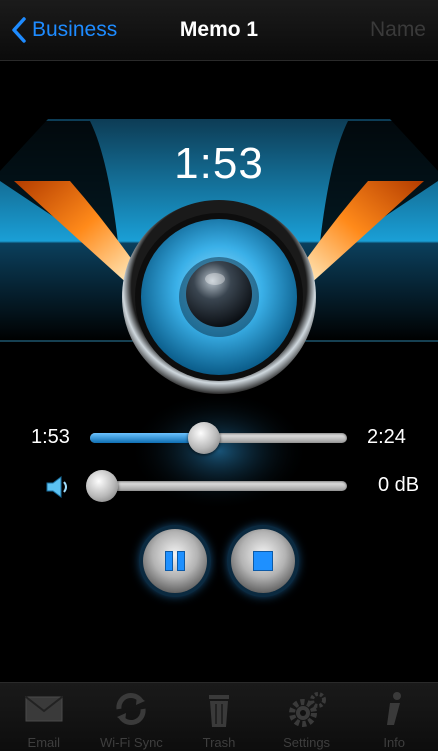 This screenshot has width=438, height=751. Describe the element at coordinates (131, 709) in the screenshot. I see `sync-icon` at that location.